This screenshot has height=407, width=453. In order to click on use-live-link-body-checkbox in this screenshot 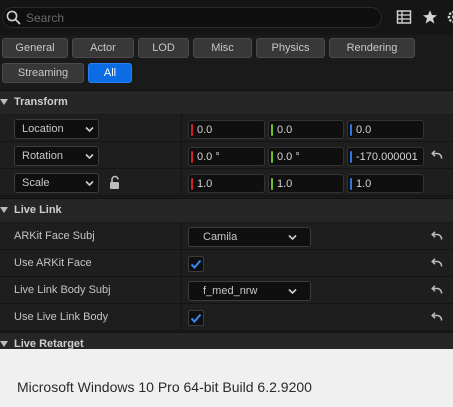, I will do `click(196, 318)`.